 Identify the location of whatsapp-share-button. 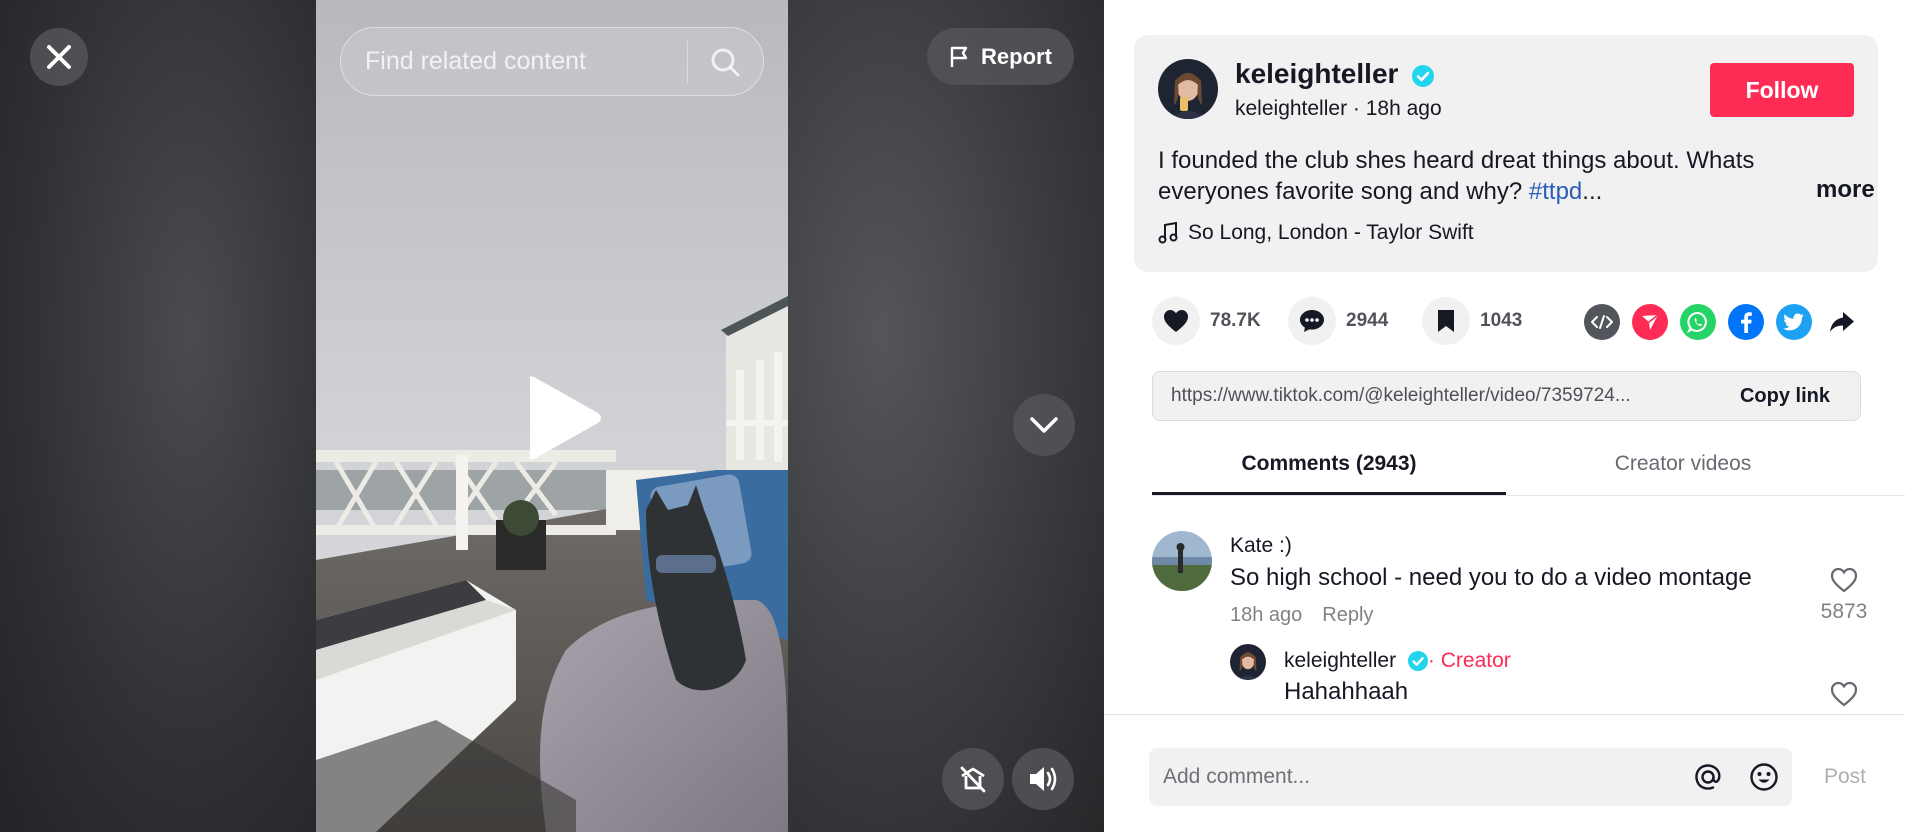
(1698, 322).